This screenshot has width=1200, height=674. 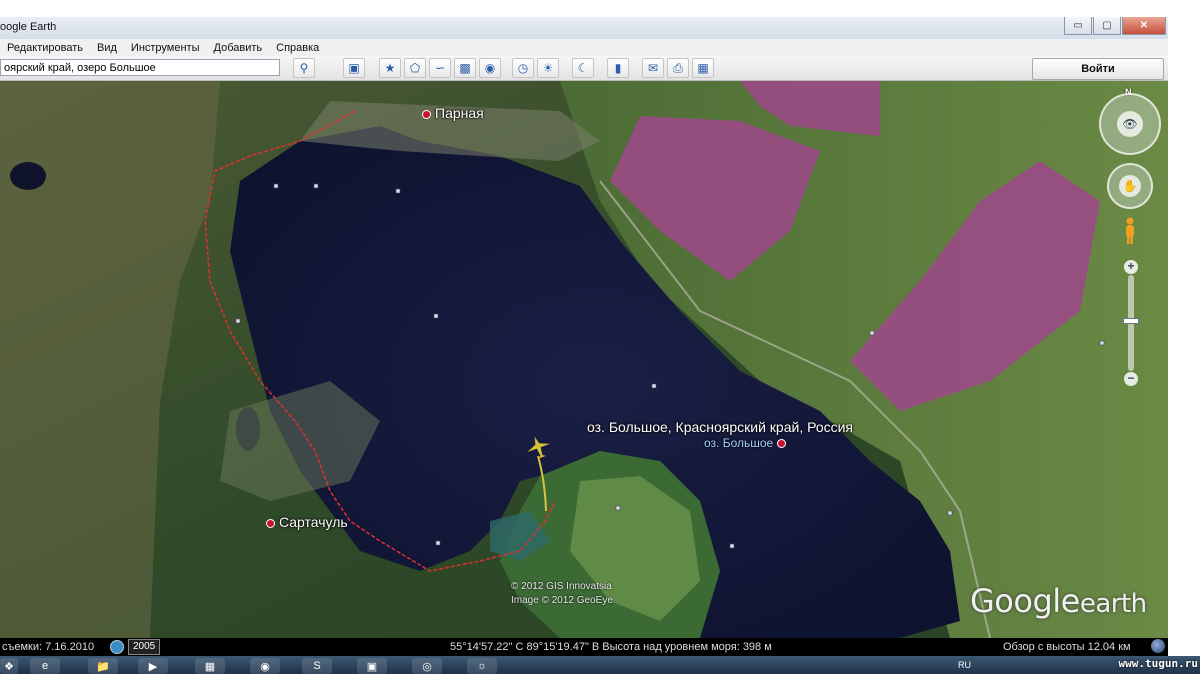 What do you see at coordinates (1131, 321) in the screenshot?
I see `zoom-slider-thumb` at bounding box center [1131, 321].